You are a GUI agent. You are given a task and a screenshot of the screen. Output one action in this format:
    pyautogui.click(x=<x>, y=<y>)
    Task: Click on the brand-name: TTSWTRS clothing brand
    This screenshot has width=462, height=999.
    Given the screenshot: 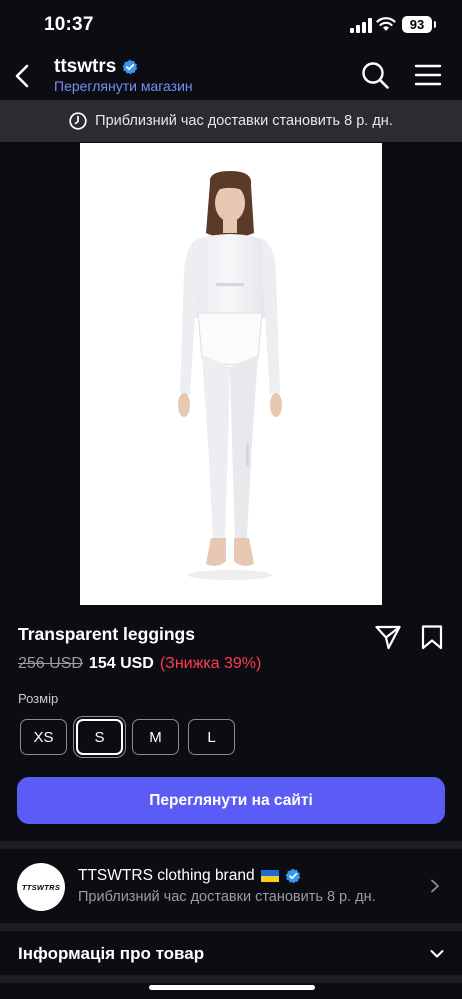 What is the action you would take?
    pyautogui.click(x=166, y=875)
    